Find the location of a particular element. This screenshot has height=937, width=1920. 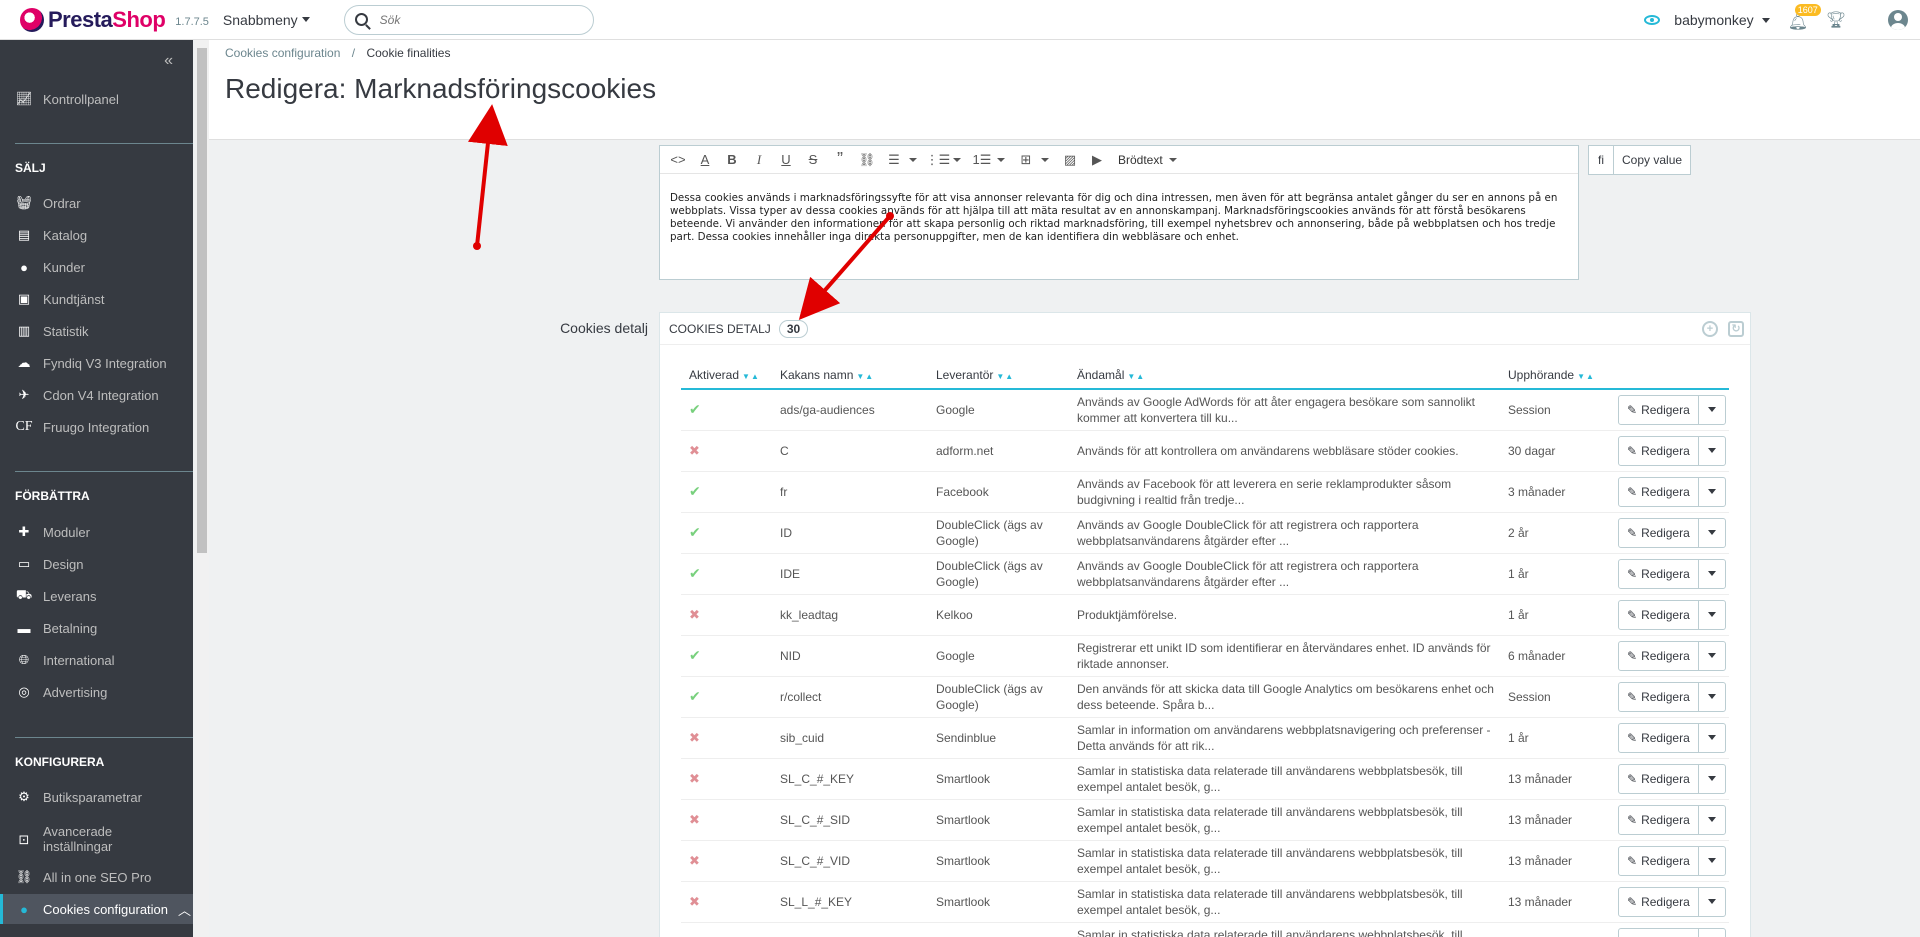

search-box is located at coordinates (468, 19).